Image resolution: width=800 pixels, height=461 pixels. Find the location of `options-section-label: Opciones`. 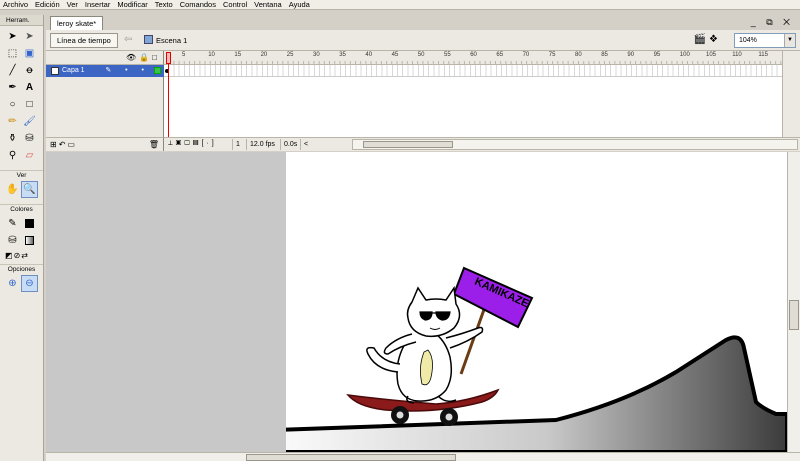

options-section-label: Opciones is located at coordinates (21, 268).